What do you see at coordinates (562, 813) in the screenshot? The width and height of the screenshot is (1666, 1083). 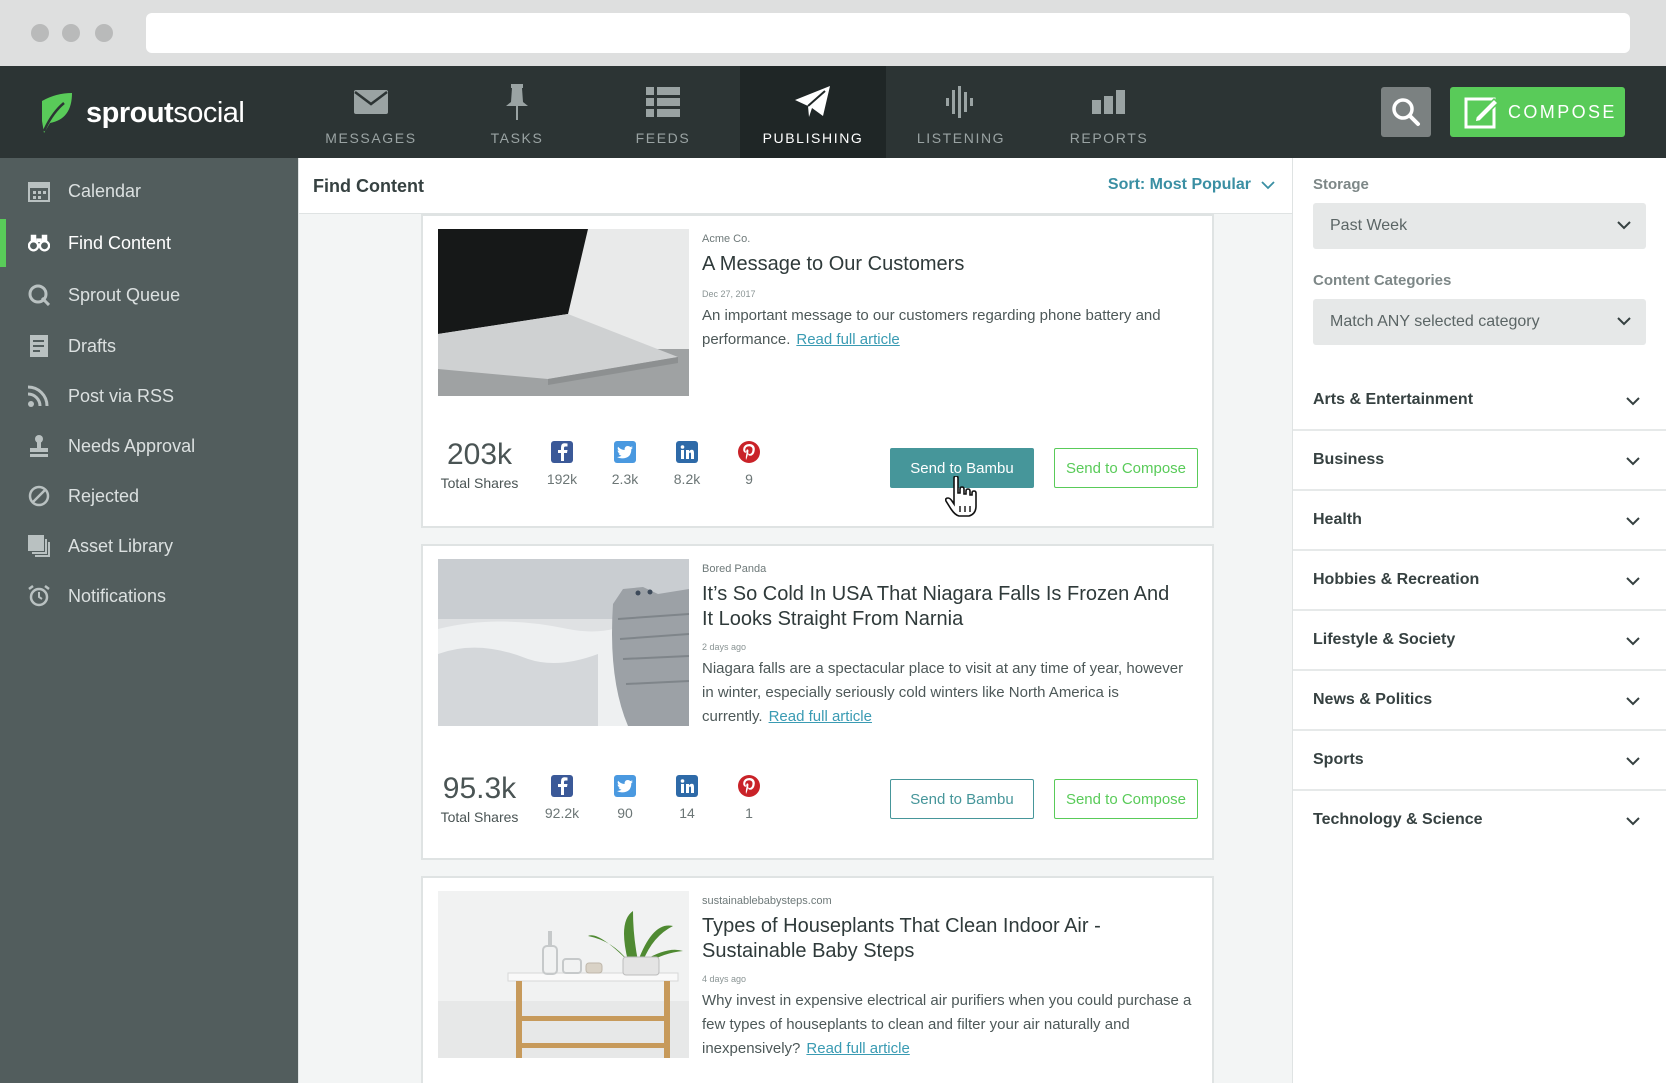 I see `facebook-count: 92.2k` at bounding box center [562, 813].